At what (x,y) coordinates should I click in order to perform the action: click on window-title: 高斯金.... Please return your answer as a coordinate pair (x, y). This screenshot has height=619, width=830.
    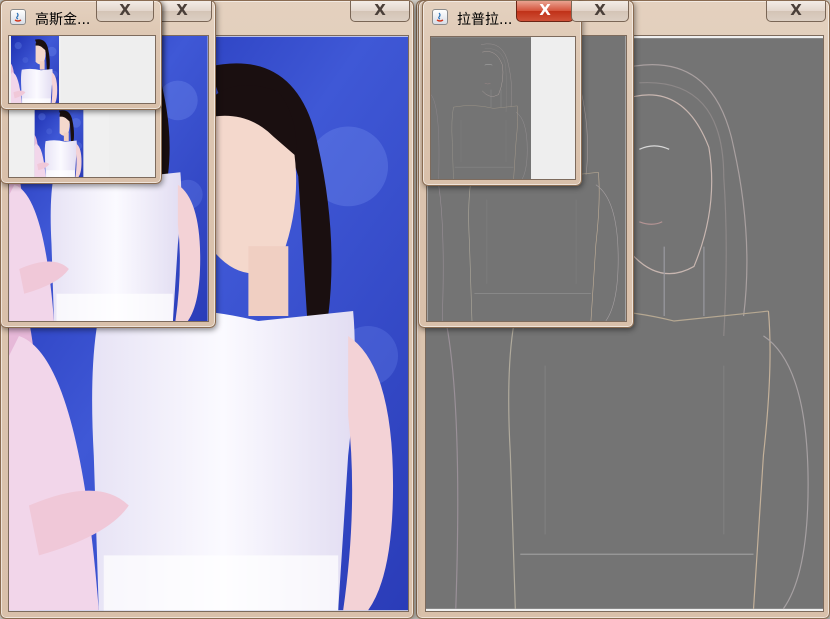
    Looking at the image, I should click on (63, 20).